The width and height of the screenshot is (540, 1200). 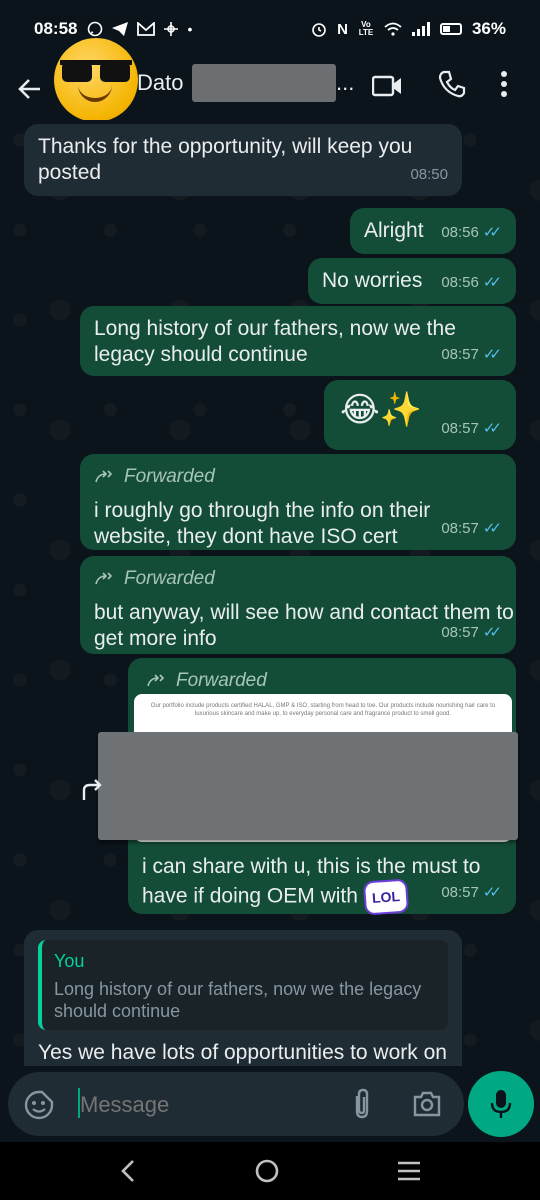 What do you see at coordinates (433, 231) in the screenshot?
I see `message-bubble-outgoing: Alright 08:56 ✓✓` at bounding box center [433, 231].